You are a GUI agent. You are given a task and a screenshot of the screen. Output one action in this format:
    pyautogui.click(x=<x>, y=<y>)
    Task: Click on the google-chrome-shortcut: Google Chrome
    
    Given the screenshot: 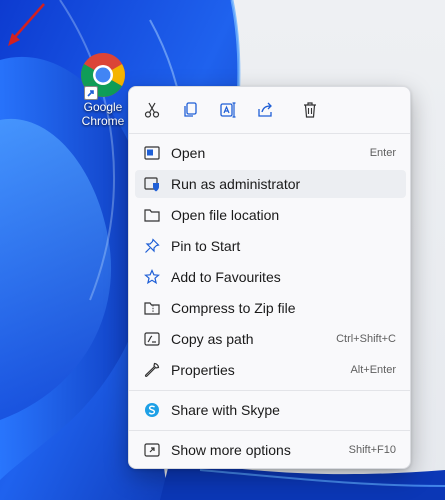 What is the action you would take?
    pyautogui.click(x=103, y=90)
    